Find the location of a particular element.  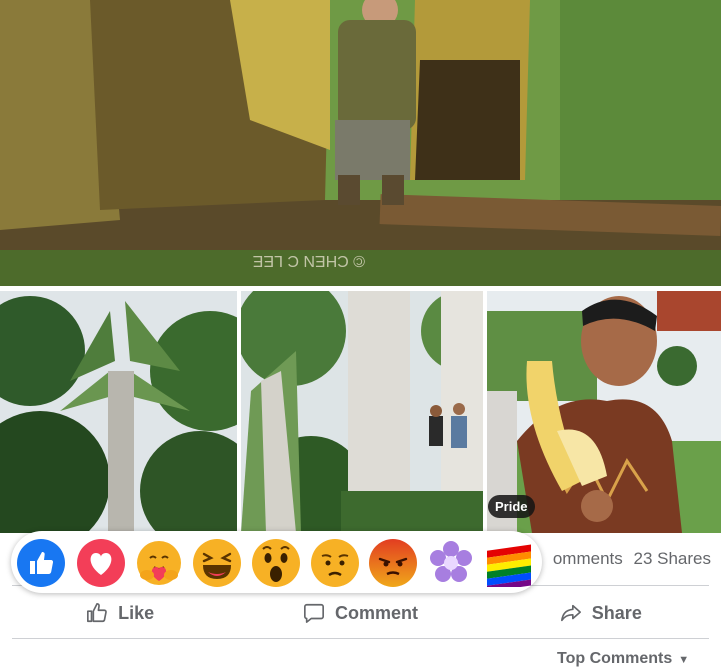

wow-reaction-icon is located at coordinates (276, 563).